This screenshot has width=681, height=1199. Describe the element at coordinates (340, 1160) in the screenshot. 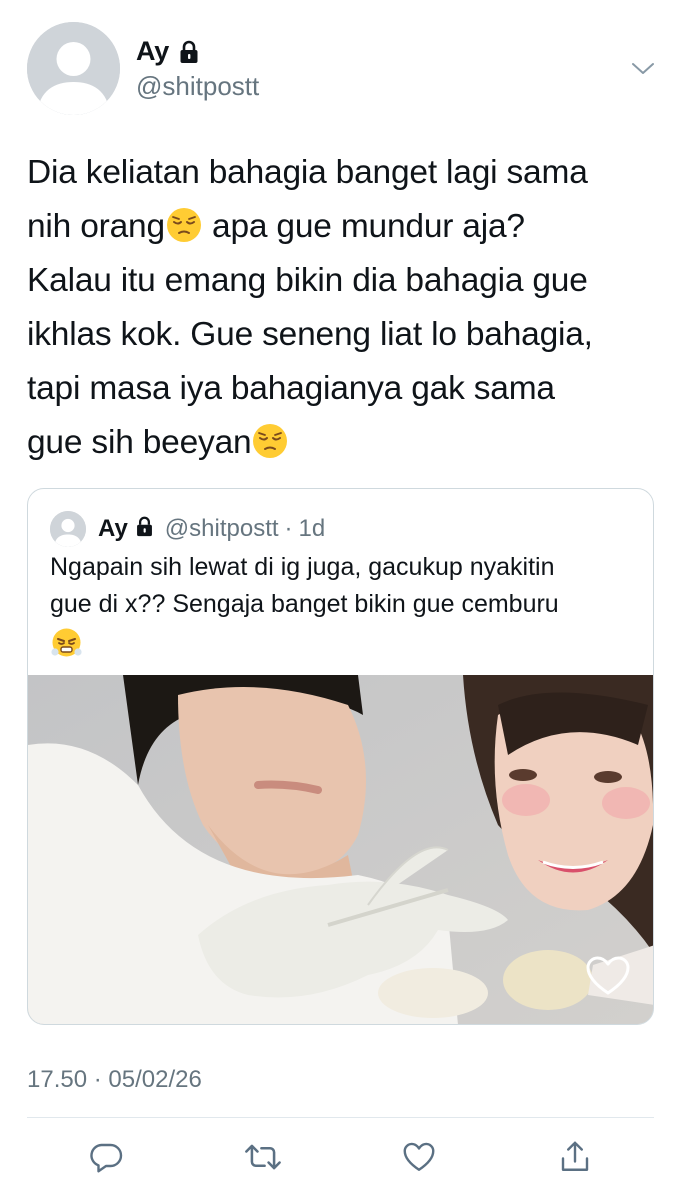

I see `action-bar` at that location.